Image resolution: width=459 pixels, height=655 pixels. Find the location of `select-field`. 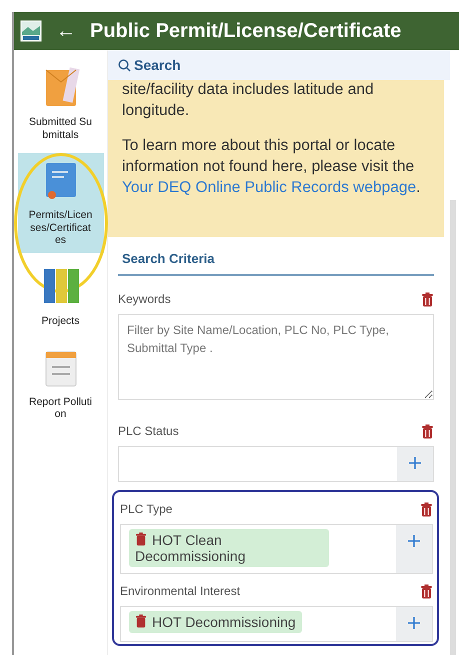

select-field is located at coordinates (276, 464).